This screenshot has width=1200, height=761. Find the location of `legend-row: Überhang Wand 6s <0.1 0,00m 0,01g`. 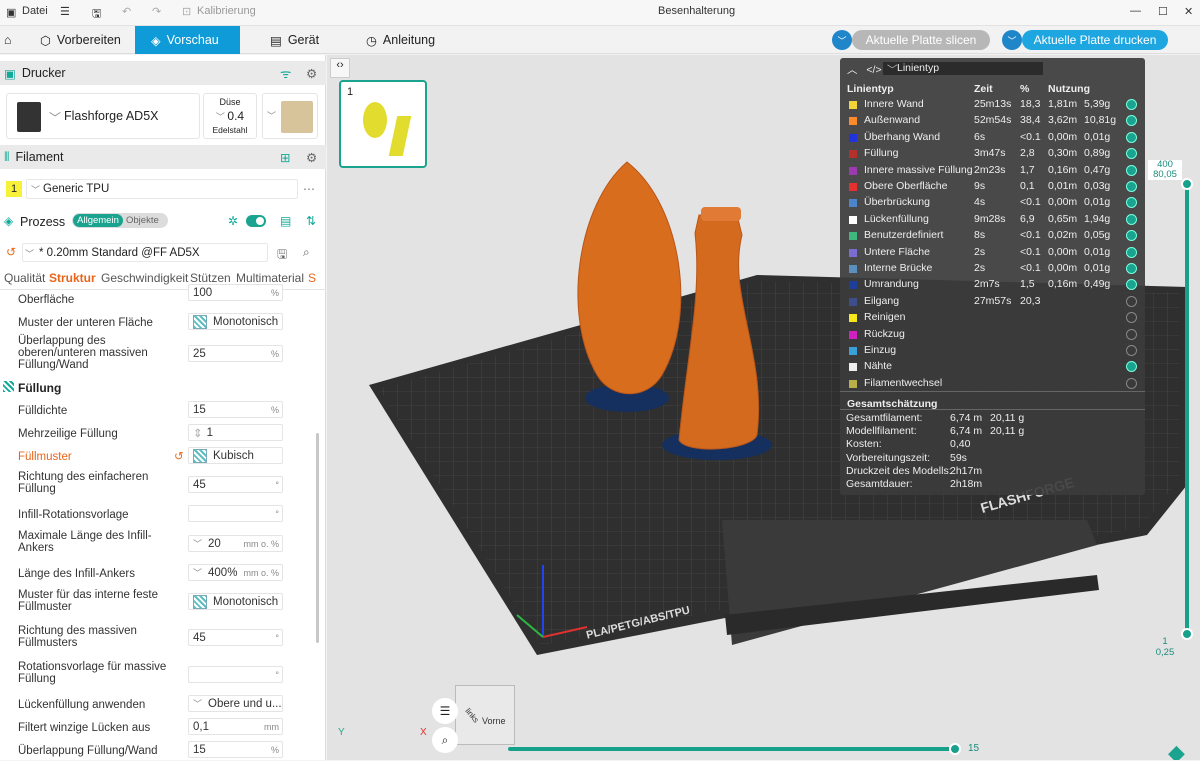

legend-row: Überhang Wand 6s <0.1 0,00m 0,01g is located at coordinates (992, 138).